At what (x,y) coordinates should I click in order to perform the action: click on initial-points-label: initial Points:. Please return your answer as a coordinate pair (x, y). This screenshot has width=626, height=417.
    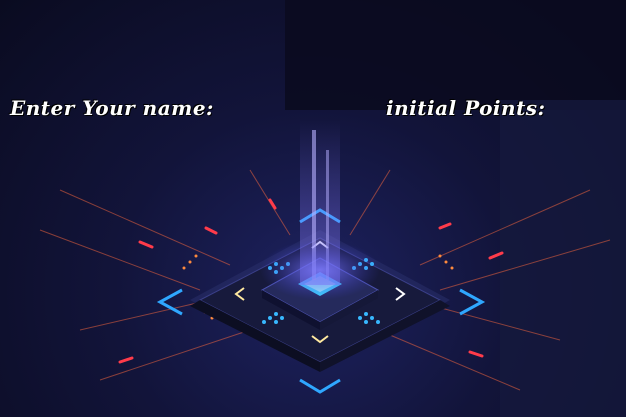
    Looking at the image, I should click on (466, 108).